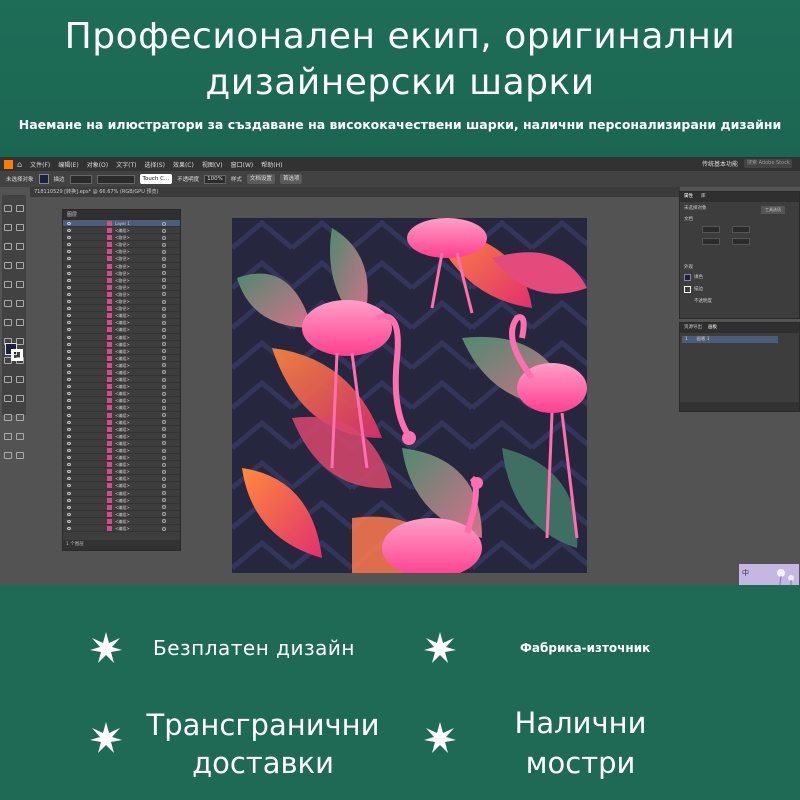  Describe the element at coordinates (8, 265) in the screenshot. I see `type-tool-icon` at that location.